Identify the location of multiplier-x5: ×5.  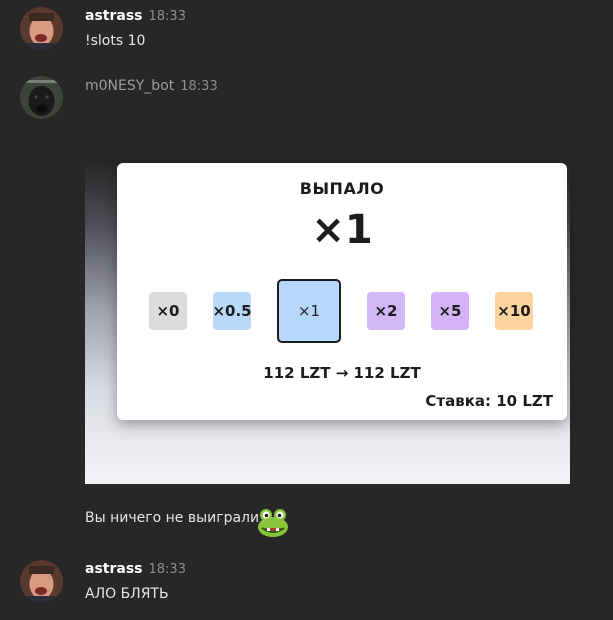
(450, 311).